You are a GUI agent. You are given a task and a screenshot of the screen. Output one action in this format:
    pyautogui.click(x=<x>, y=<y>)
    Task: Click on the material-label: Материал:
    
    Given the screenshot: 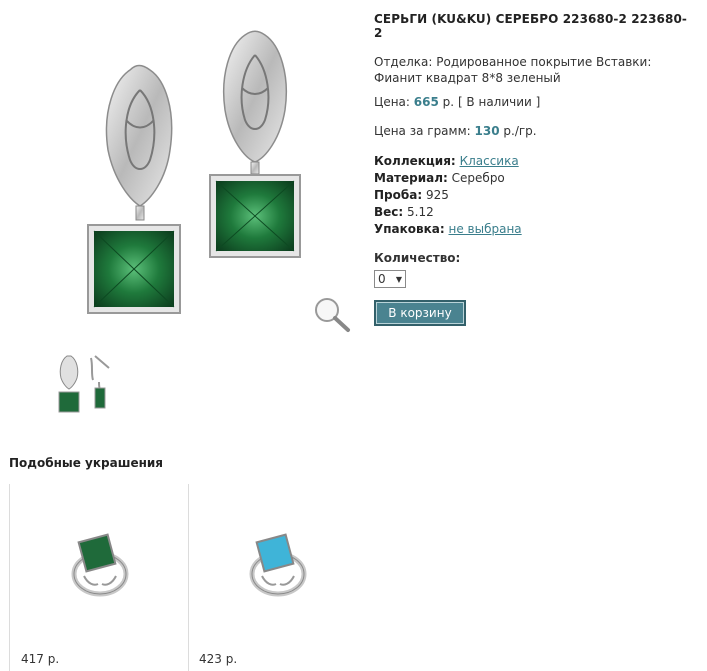 What is the action you would take?
    pyautogui.click(x=411, y=178)
    